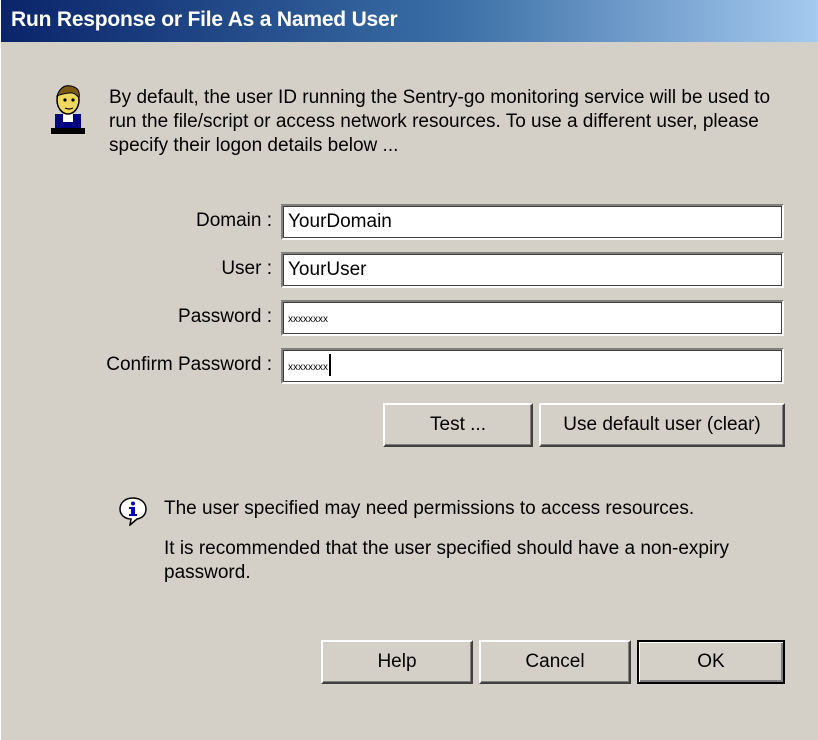 The height and width of the screenshot is (740, 818). What do you see at coordinates (532, 222) in the screenshot?
I see `domain-field: YourDomain` at bounding box center [532, 222].